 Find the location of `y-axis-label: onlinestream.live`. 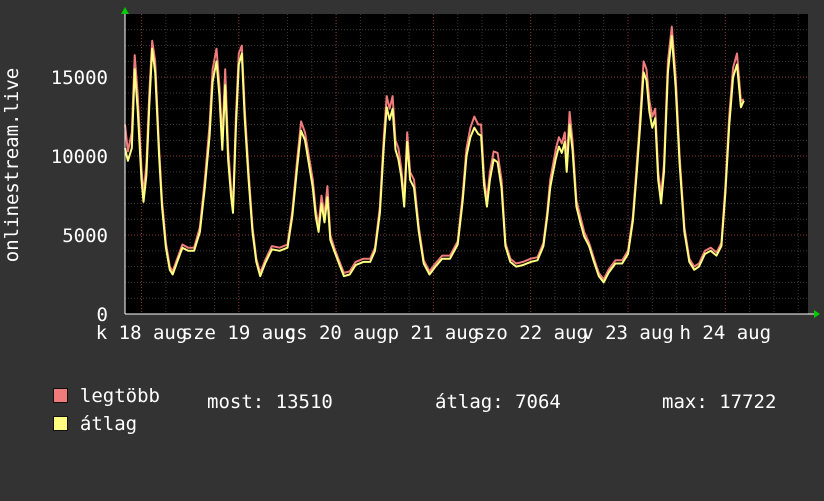

y-axis-label: onlinestream.live is located at coordinates (12, 165).